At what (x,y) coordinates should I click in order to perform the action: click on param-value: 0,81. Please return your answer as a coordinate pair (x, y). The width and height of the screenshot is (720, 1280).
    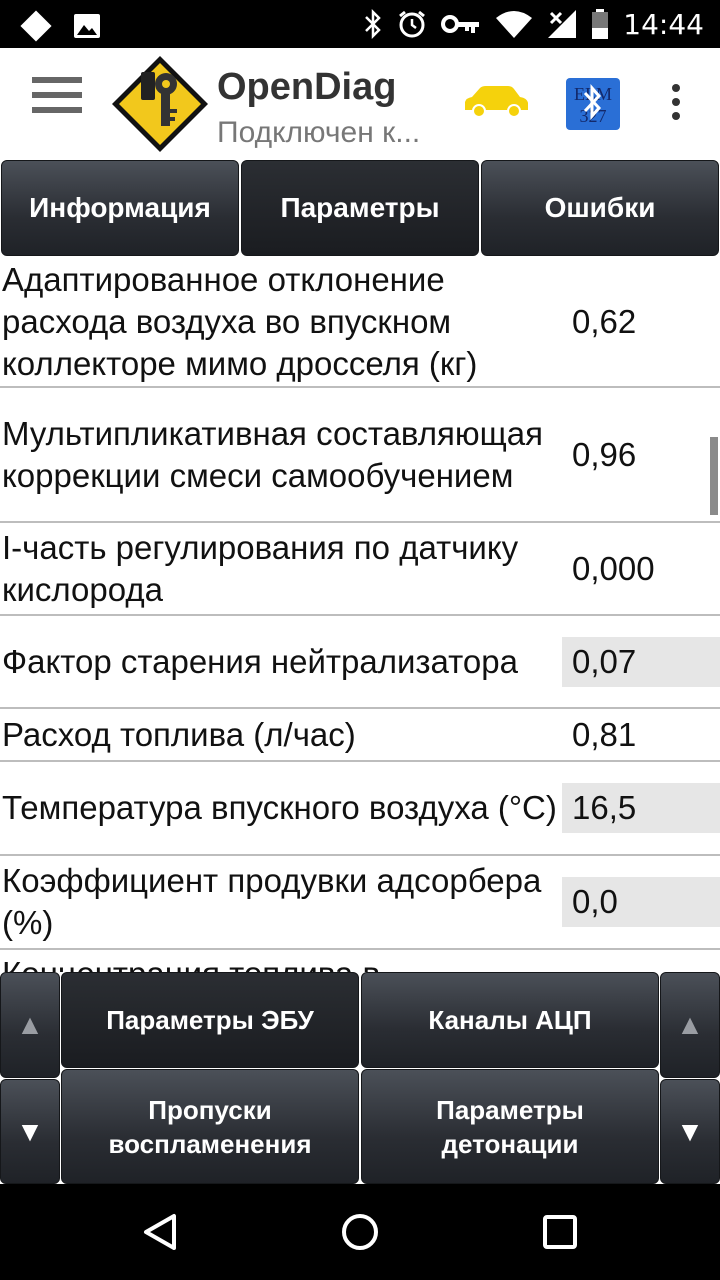
    Looking at the image, I should click on (604, 734).